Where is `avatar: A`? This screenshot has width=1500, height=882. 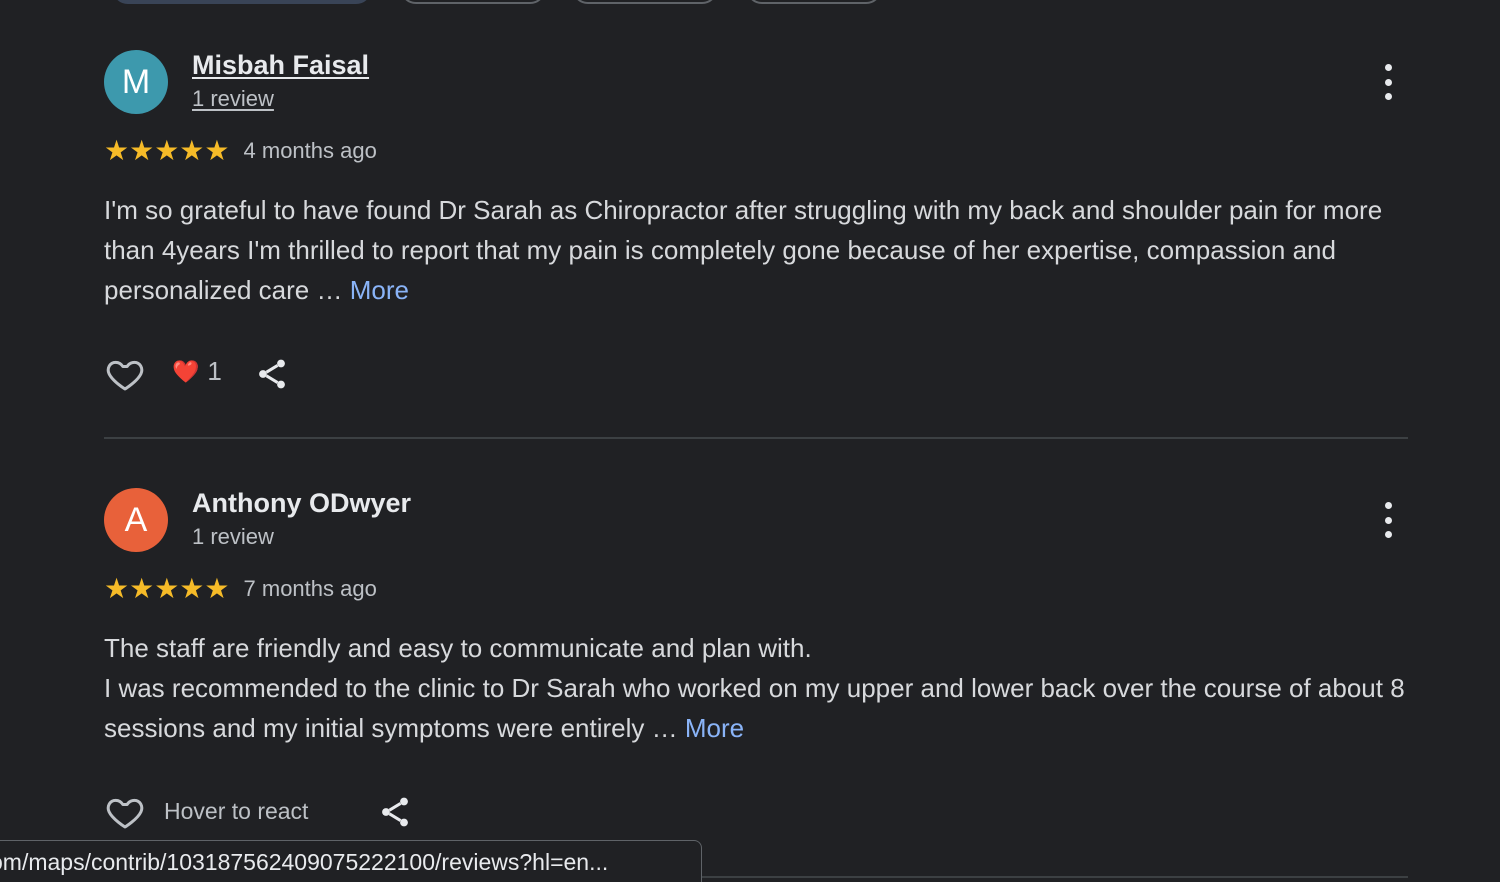 avatar: A is located at coordinates (136, 520).